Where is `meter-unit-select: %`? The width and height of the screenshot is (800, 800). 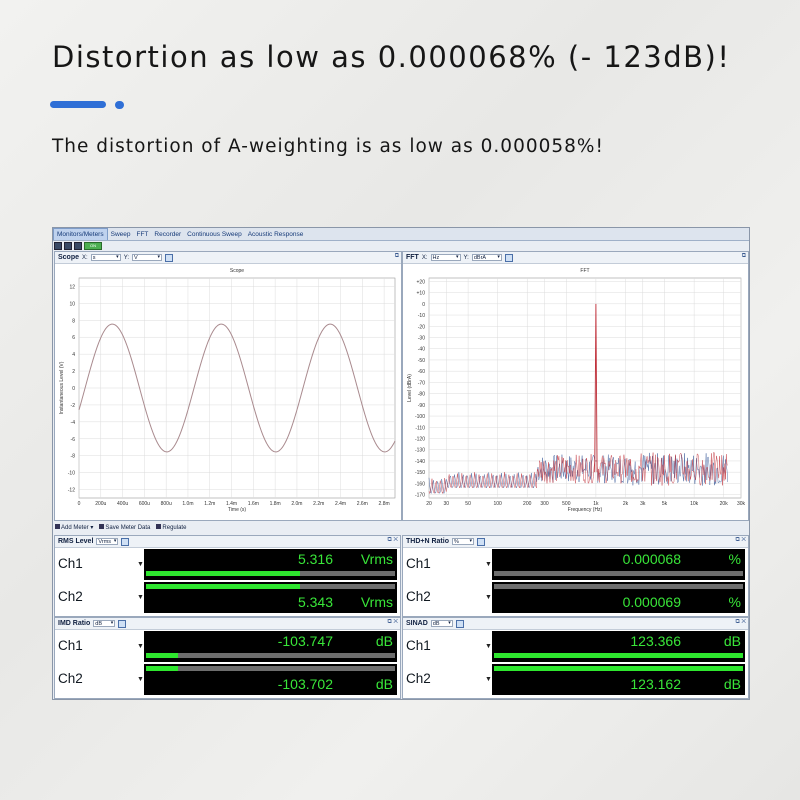 meter-unit-select: % is located at coordinates (462, 541).